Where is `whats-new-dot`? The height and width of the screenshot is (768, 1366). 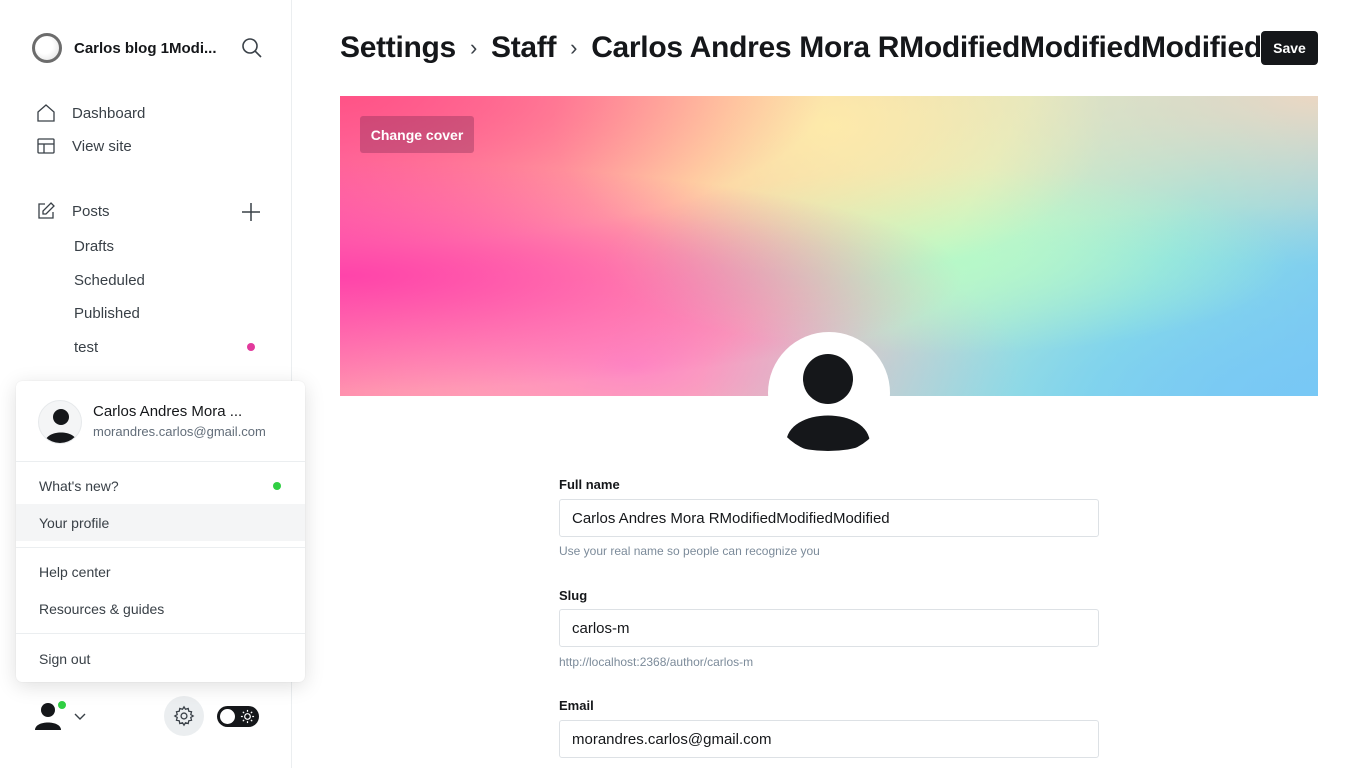 whats-new-dot is located at coordinates (277, 486).